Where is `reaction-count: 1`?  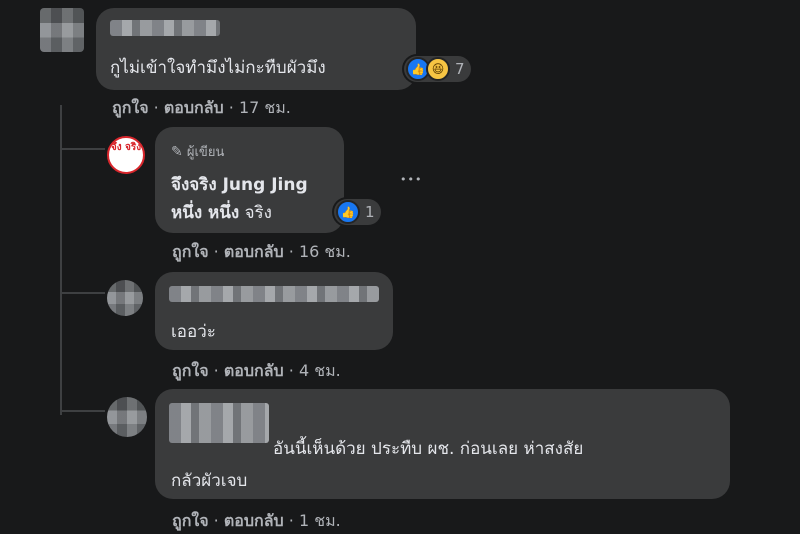
reaction-count: 1 is located at coordinates (370, 212).